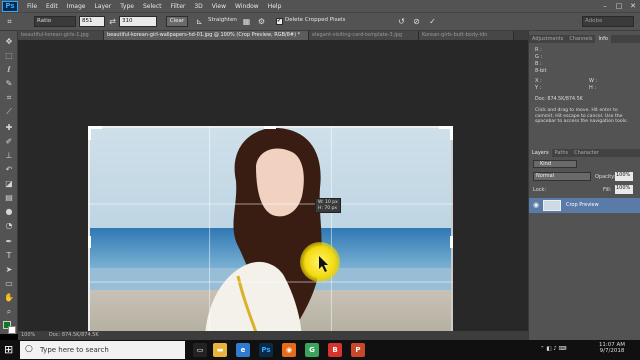 The width and height of the screenshot is (640, 360). I want to click on menu-view: View, so click(219, 6).